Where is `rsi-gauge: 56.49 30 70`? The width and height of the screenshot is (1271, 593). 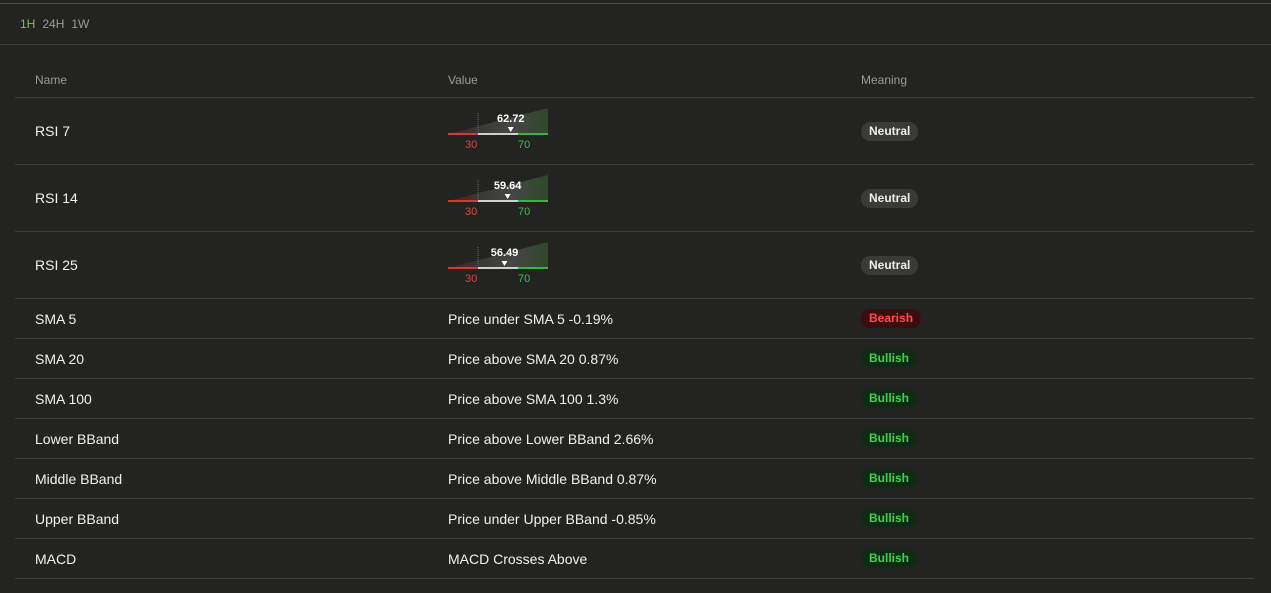
rsi-gauge: 56.49 30 70 is located at coordinates (498, 264).